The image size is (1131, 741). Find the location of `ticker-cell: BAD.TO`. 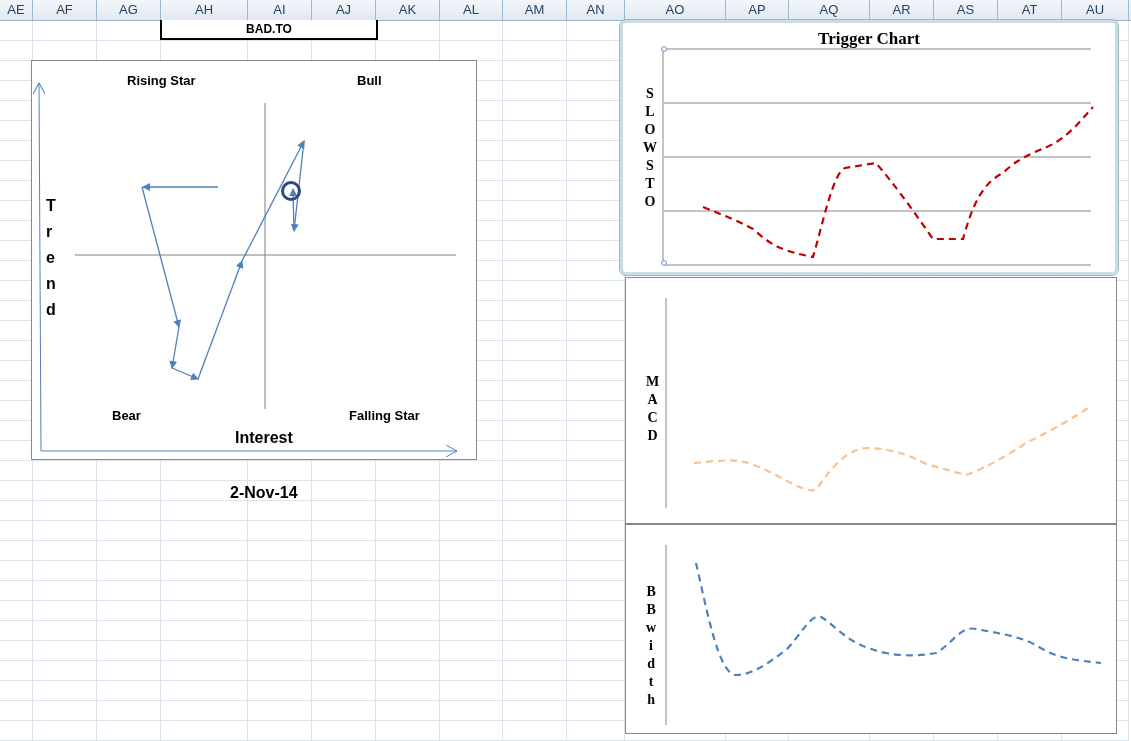

ticker-cell: BAD.TO is located at coordinates (269, 30).